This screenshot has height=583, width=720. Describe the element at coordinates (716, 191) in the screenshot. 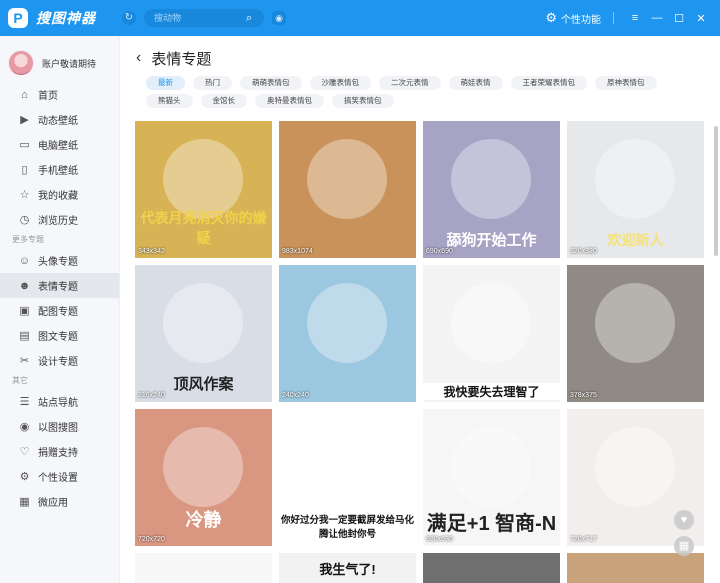

I see `scrollbar` at that location.